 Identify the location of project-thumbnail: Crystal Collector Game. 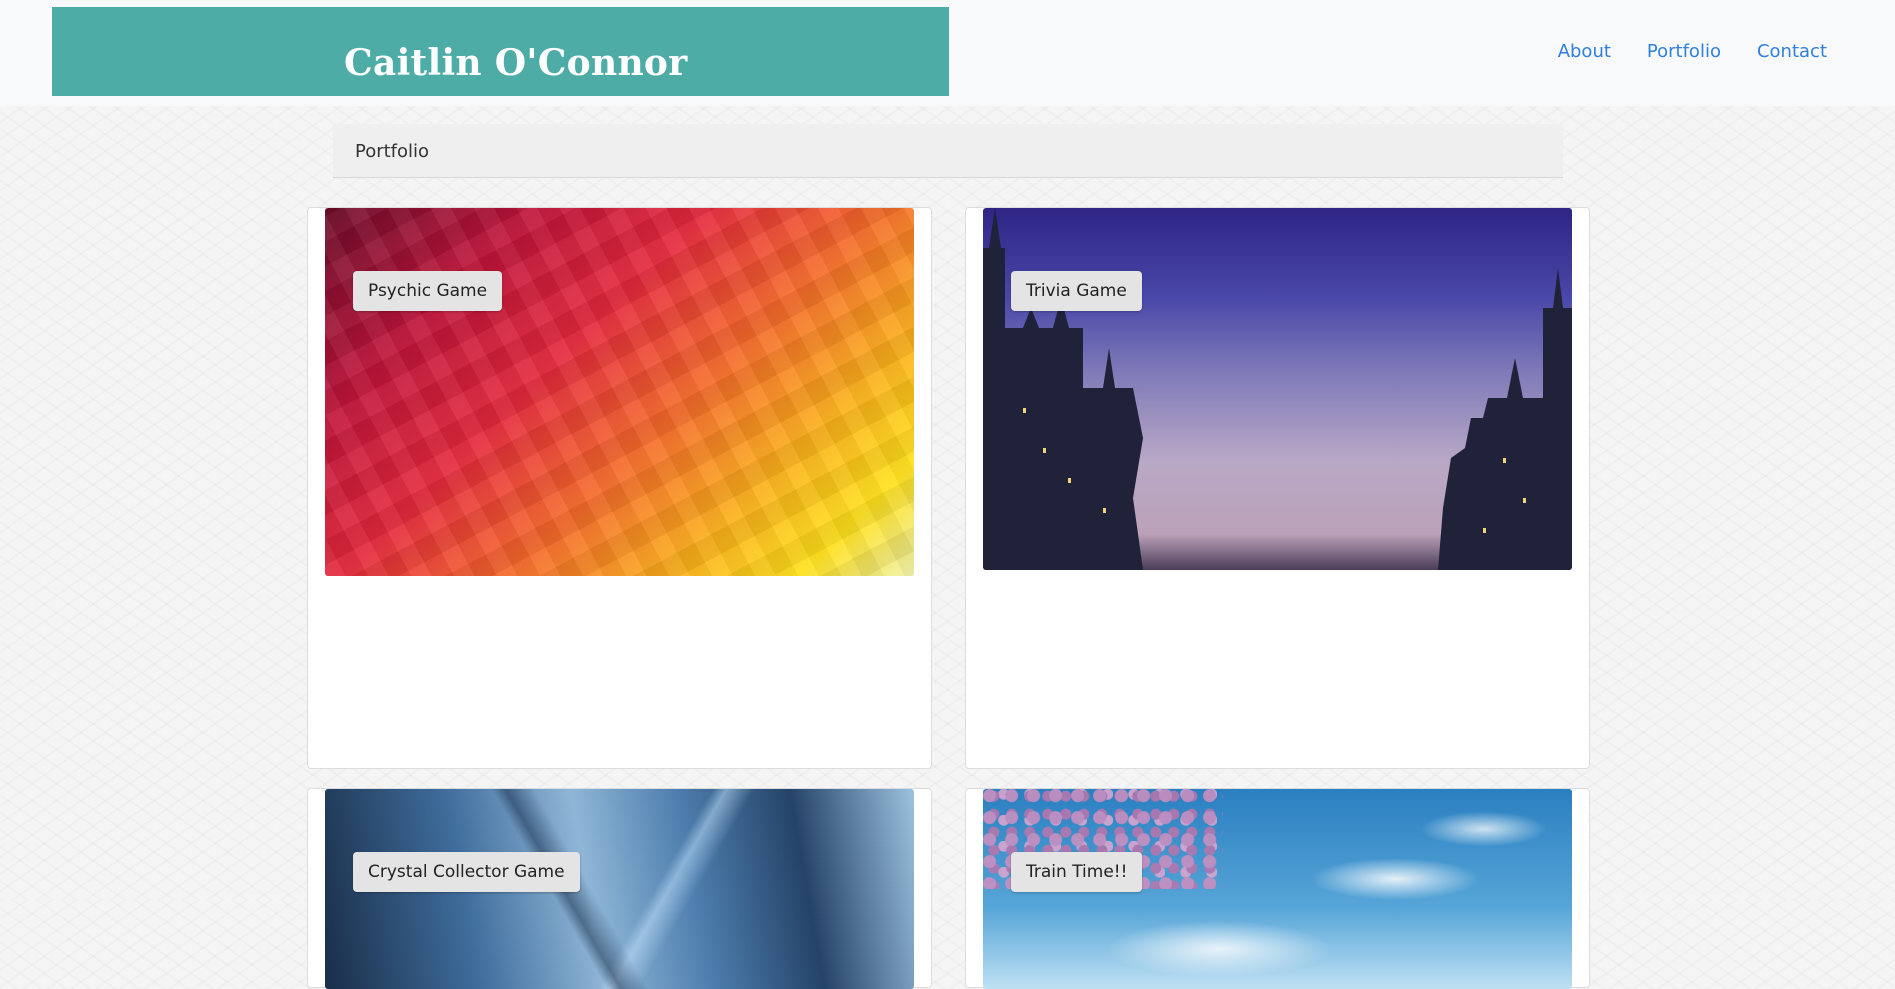
(619, 889).